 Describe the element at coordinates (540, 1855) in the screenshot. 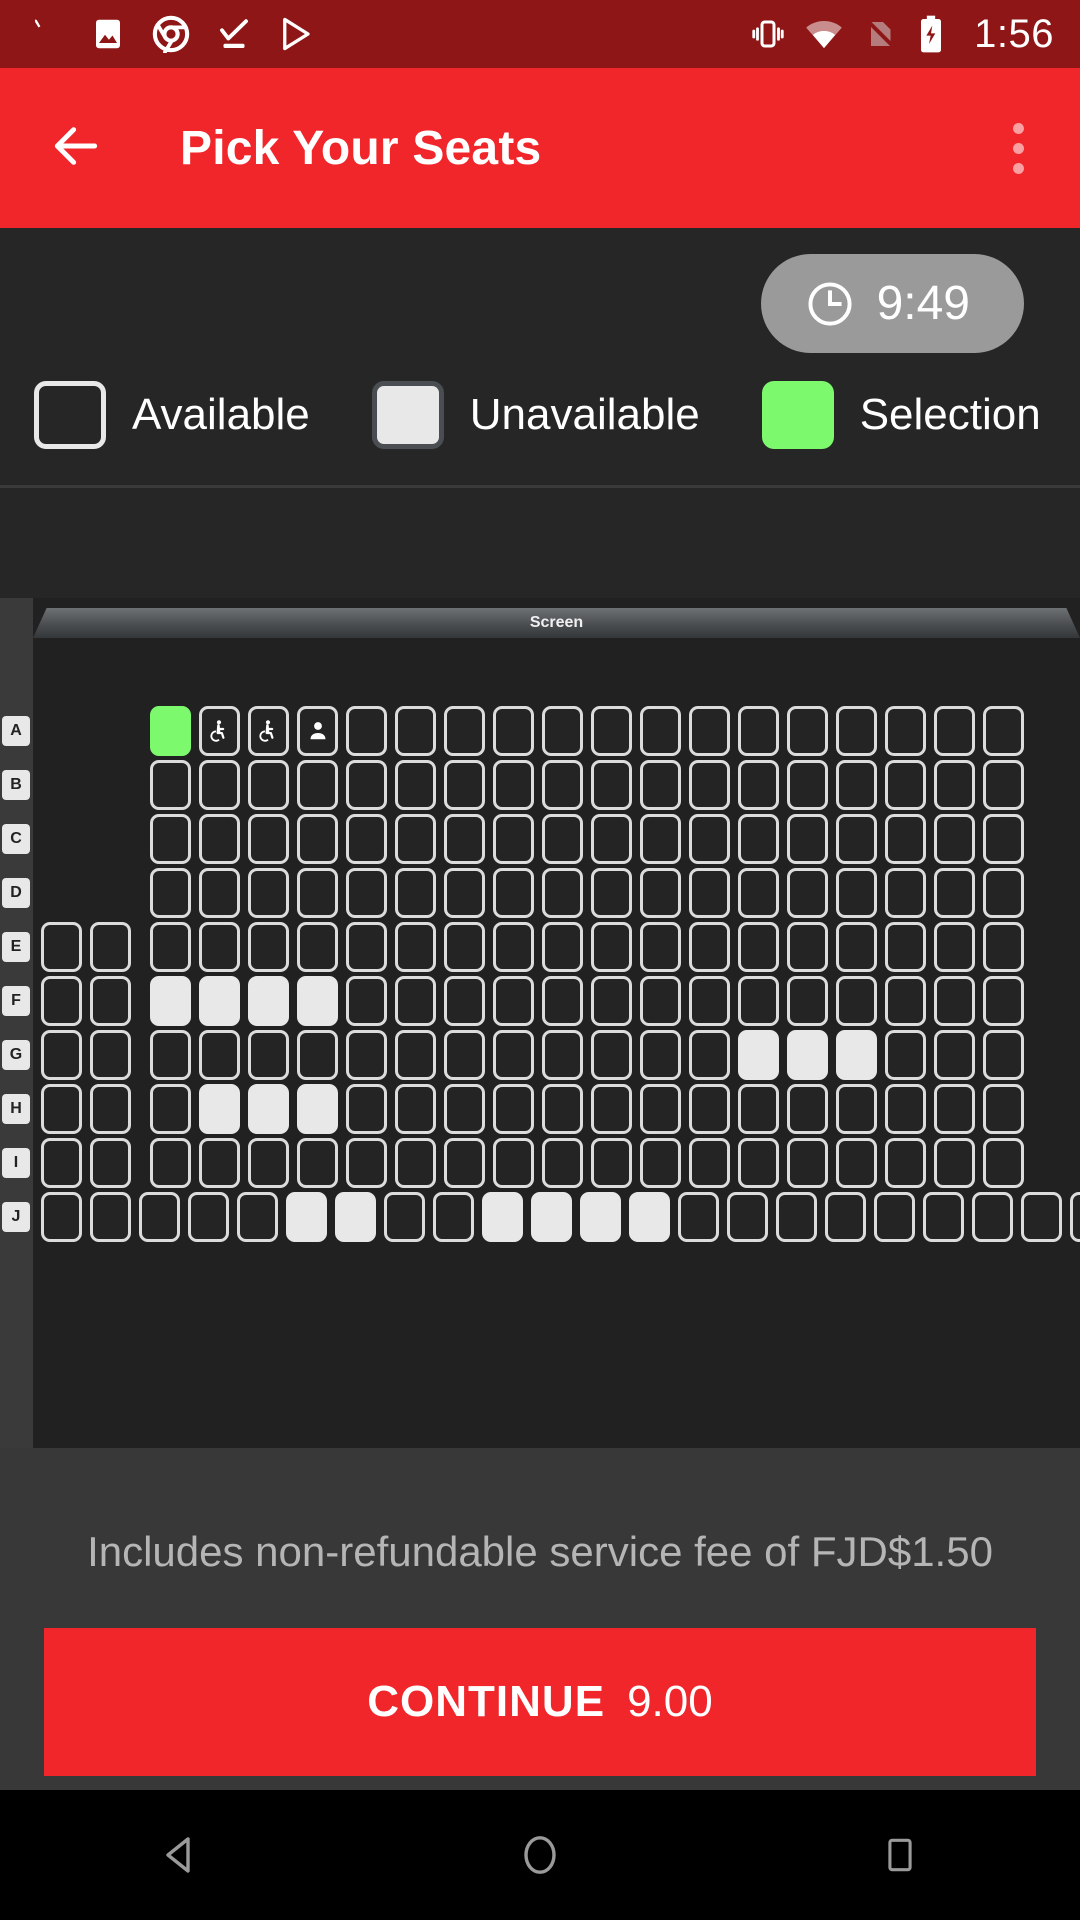

I see `nav-home-button` at that location.